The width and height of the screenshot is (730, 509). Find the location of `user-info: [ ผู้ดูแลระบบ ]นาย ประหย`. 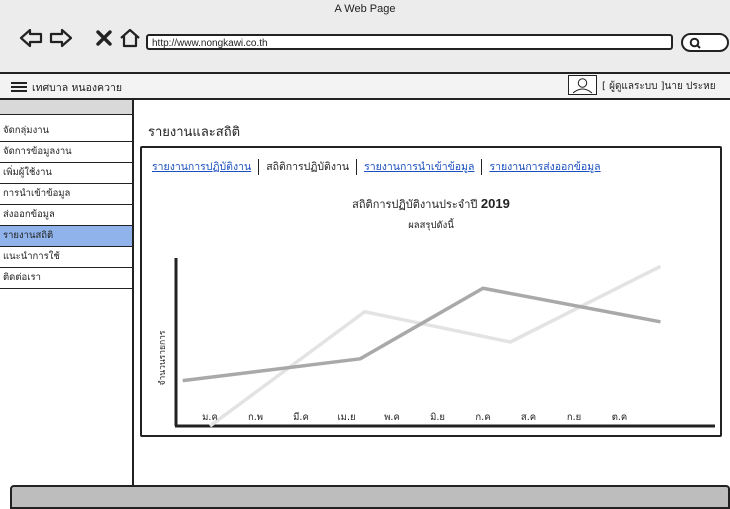

user-info: [ ผู้ดูแลระบบ ]นาย ประหย is located at coordinates (659, 86).